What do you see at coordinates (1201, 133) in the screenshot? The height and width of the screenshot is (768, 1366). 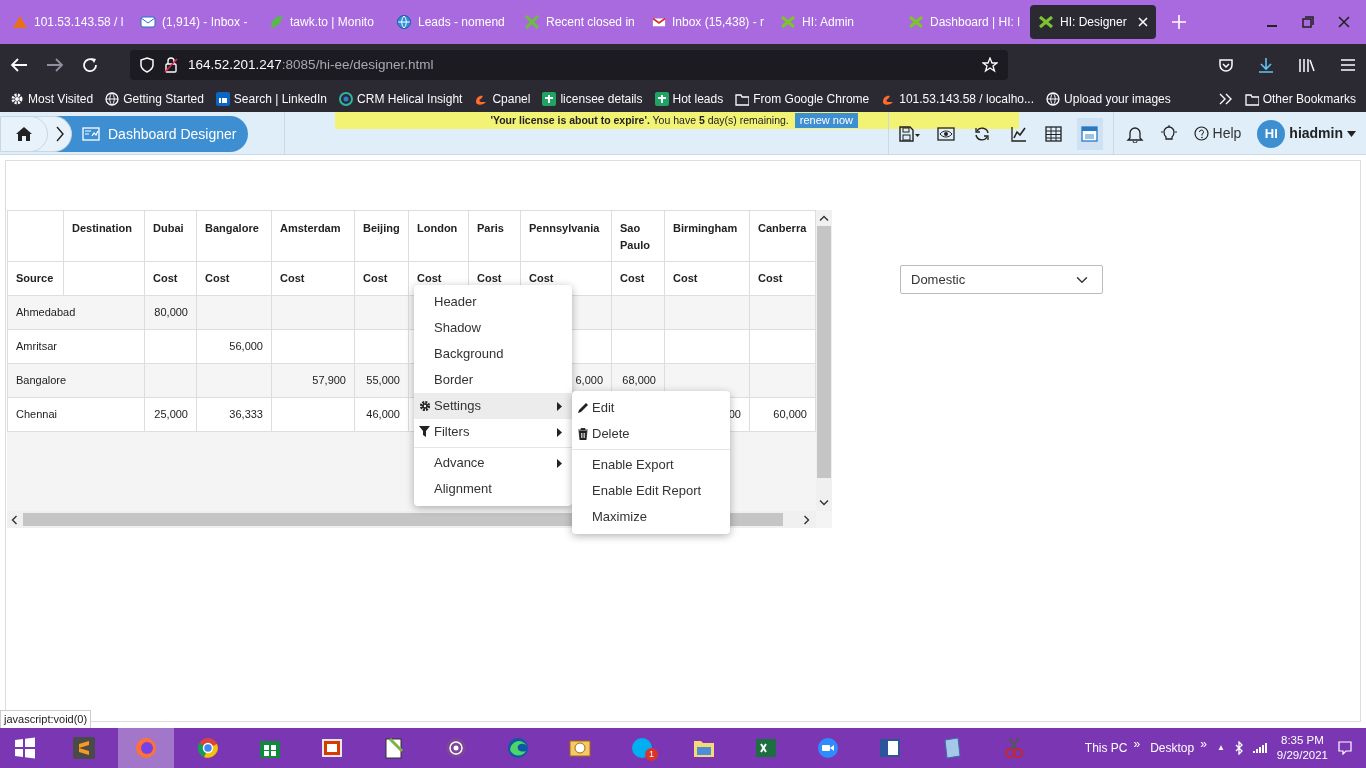 I see `help-icon` at bounding box center [1201, 133].